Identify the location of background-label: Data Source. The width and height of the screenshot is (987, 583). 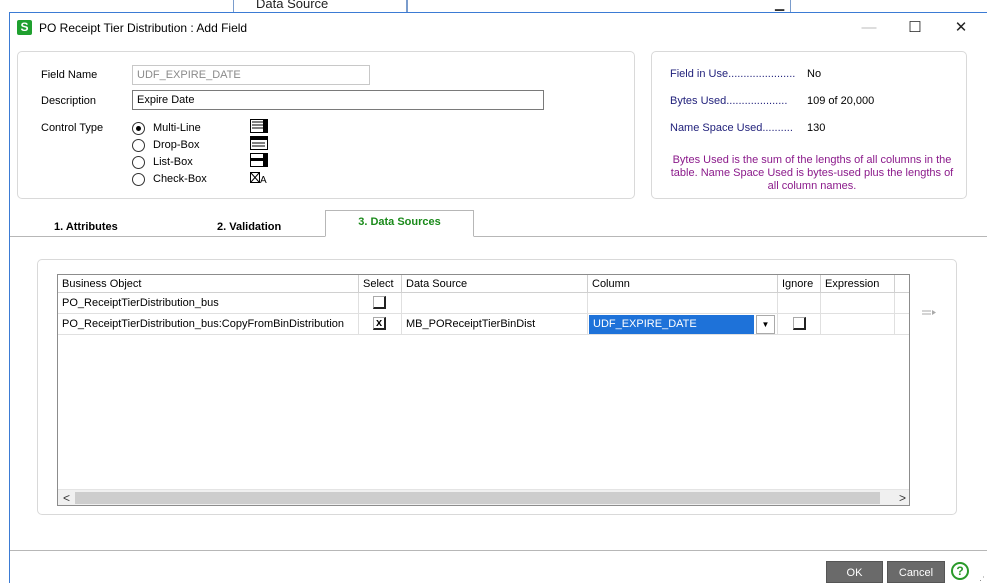
(292, 5).